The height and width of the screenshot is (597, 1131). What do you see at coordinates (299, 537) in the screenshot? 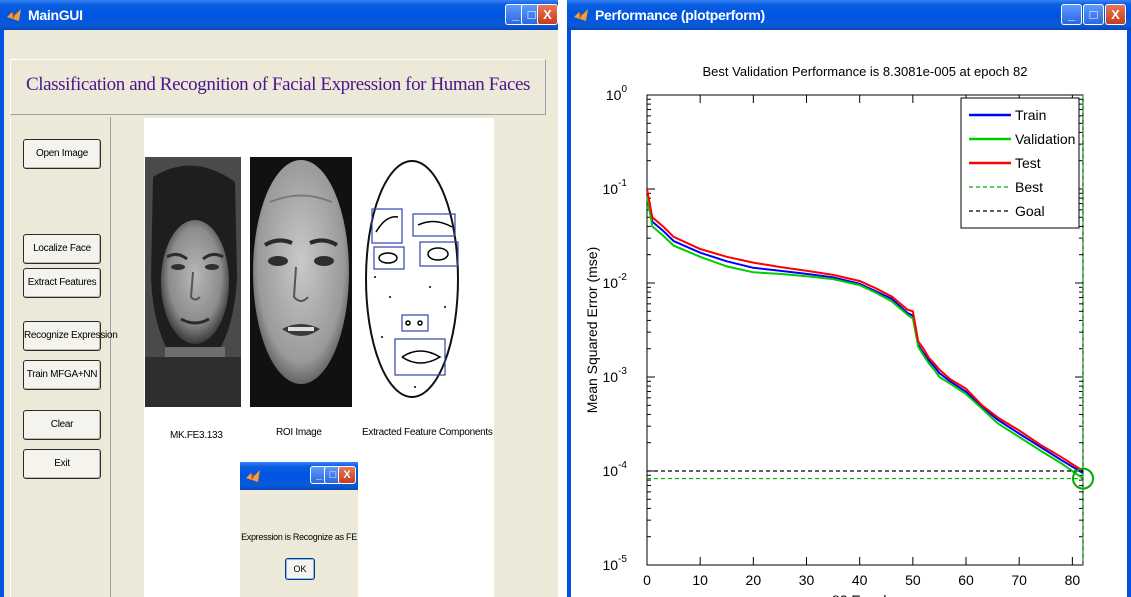
I see `dialog-message: Expression is Recognize as FE` at bounding box center [299, 537].